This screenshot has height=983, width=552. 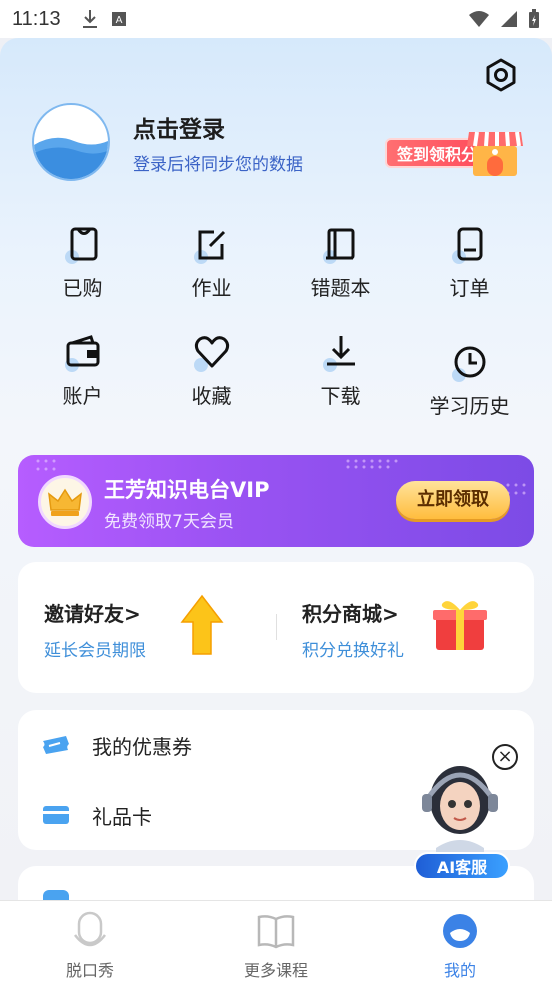 I want to click on service-icon, so click(x=56, y=895).